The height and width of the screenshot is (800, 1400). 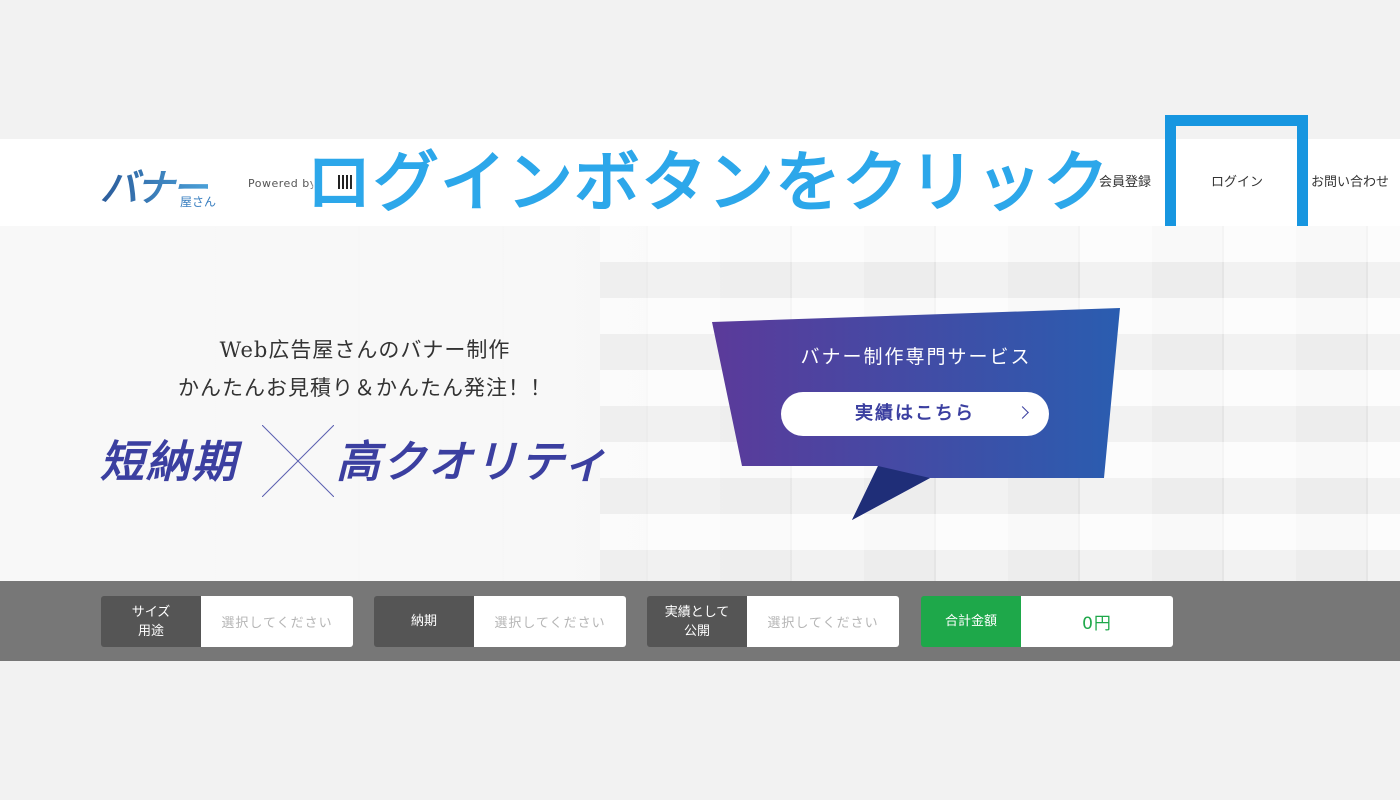 I want to click on hero-subtitle-1: Web広告屋さんのバナー制作, so click(x=365, y=350).